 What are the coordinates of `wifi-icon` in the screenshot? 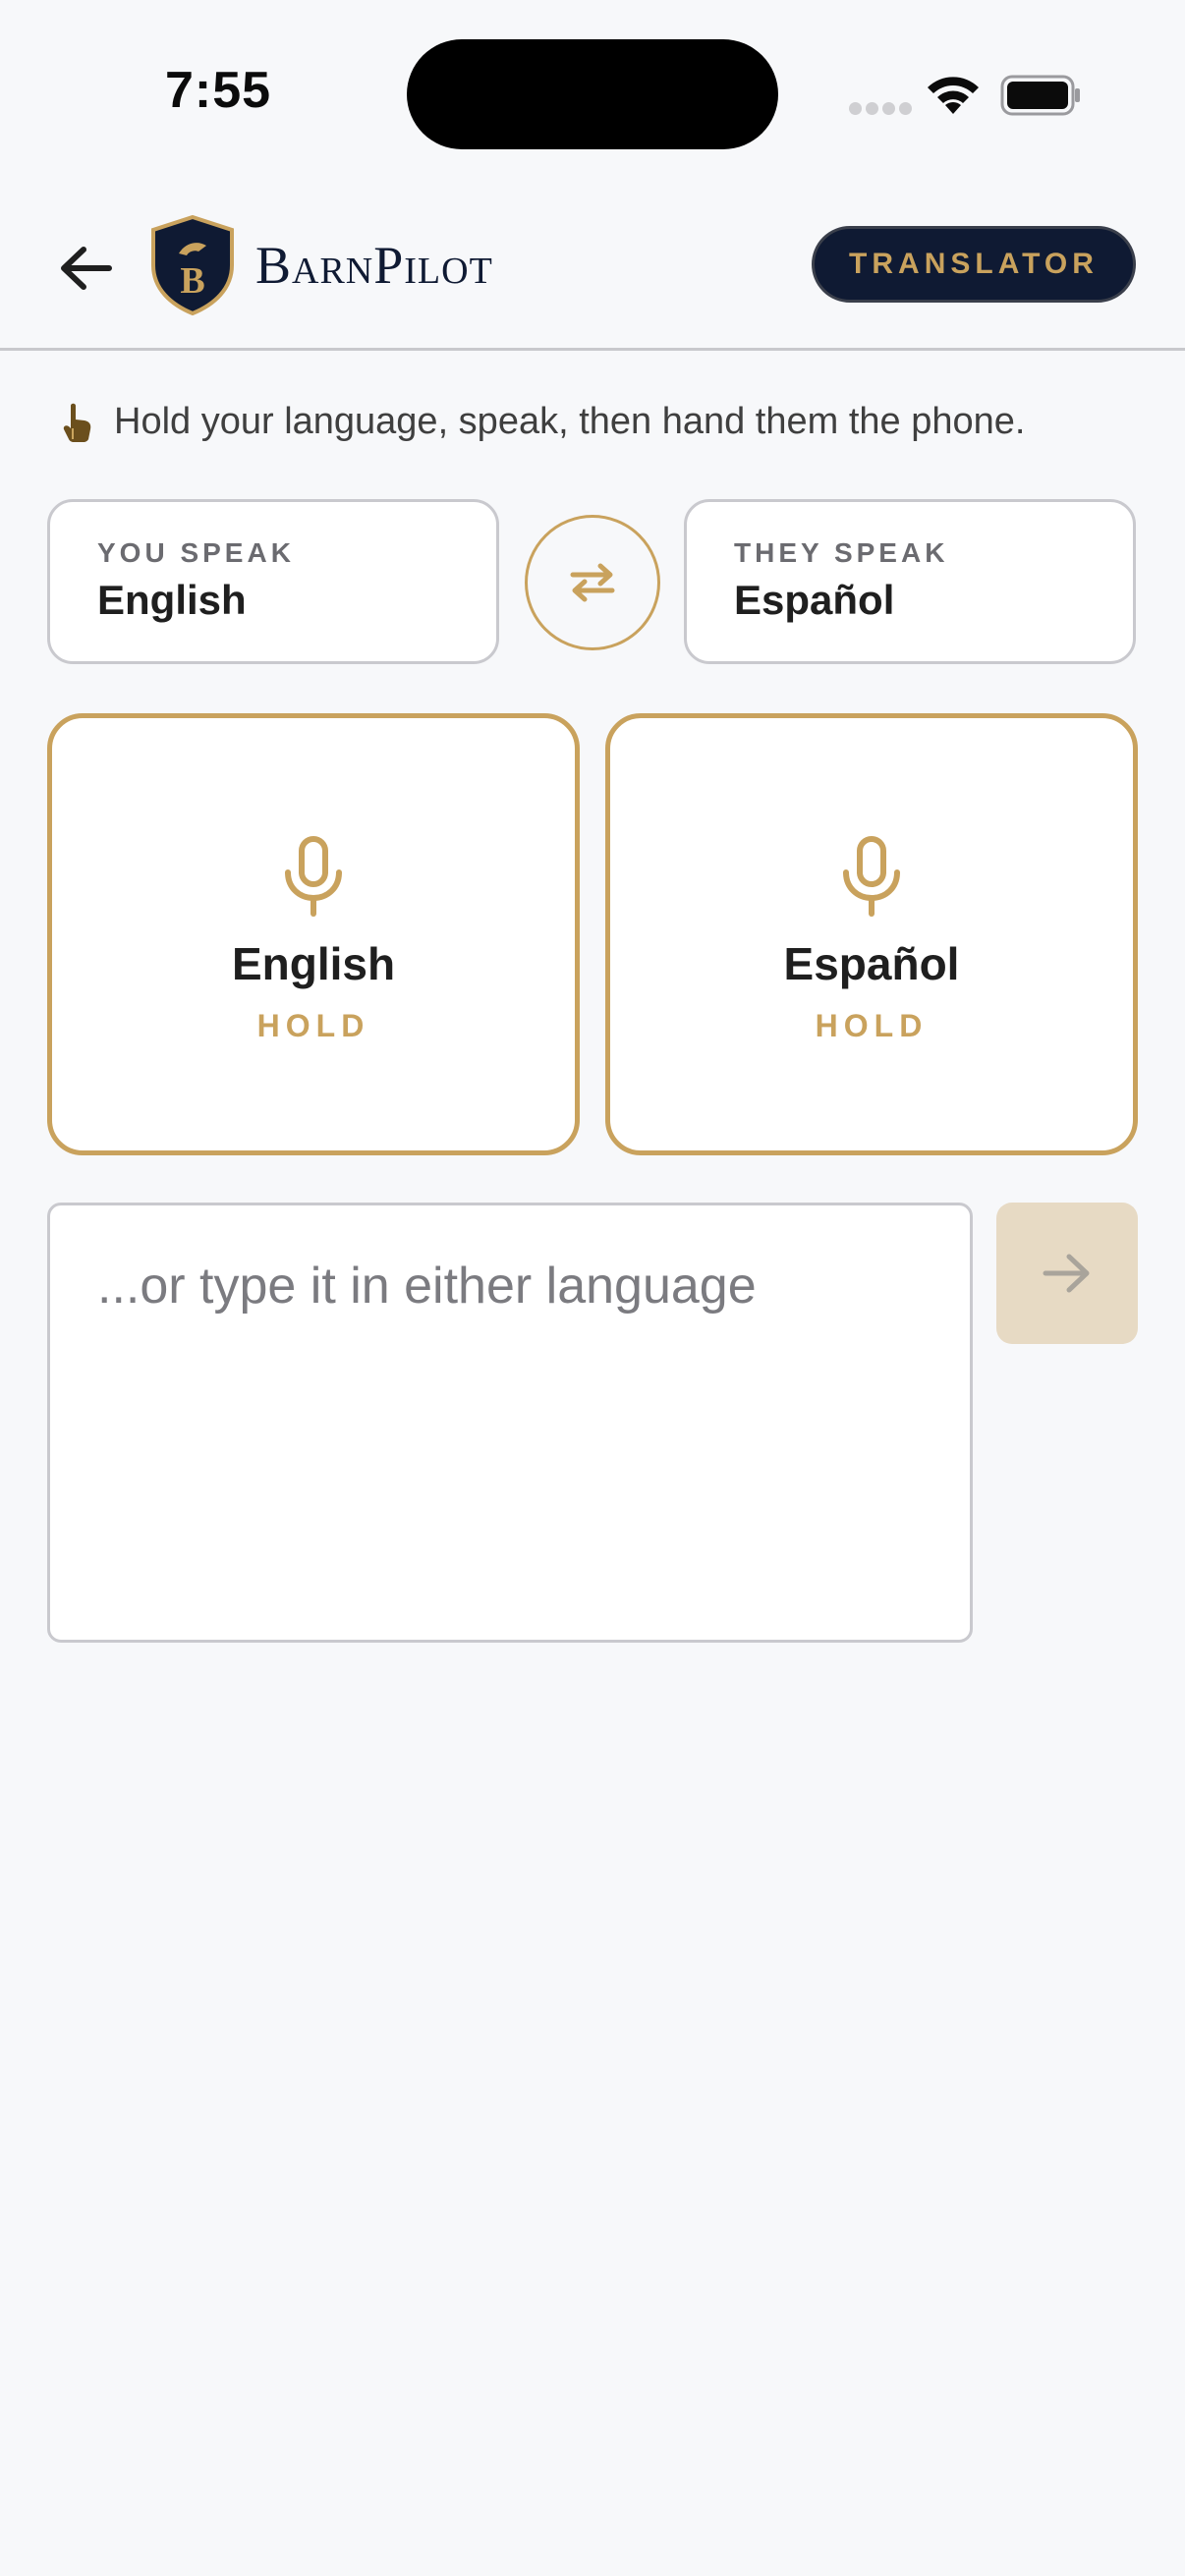 It's located at (954, 95).